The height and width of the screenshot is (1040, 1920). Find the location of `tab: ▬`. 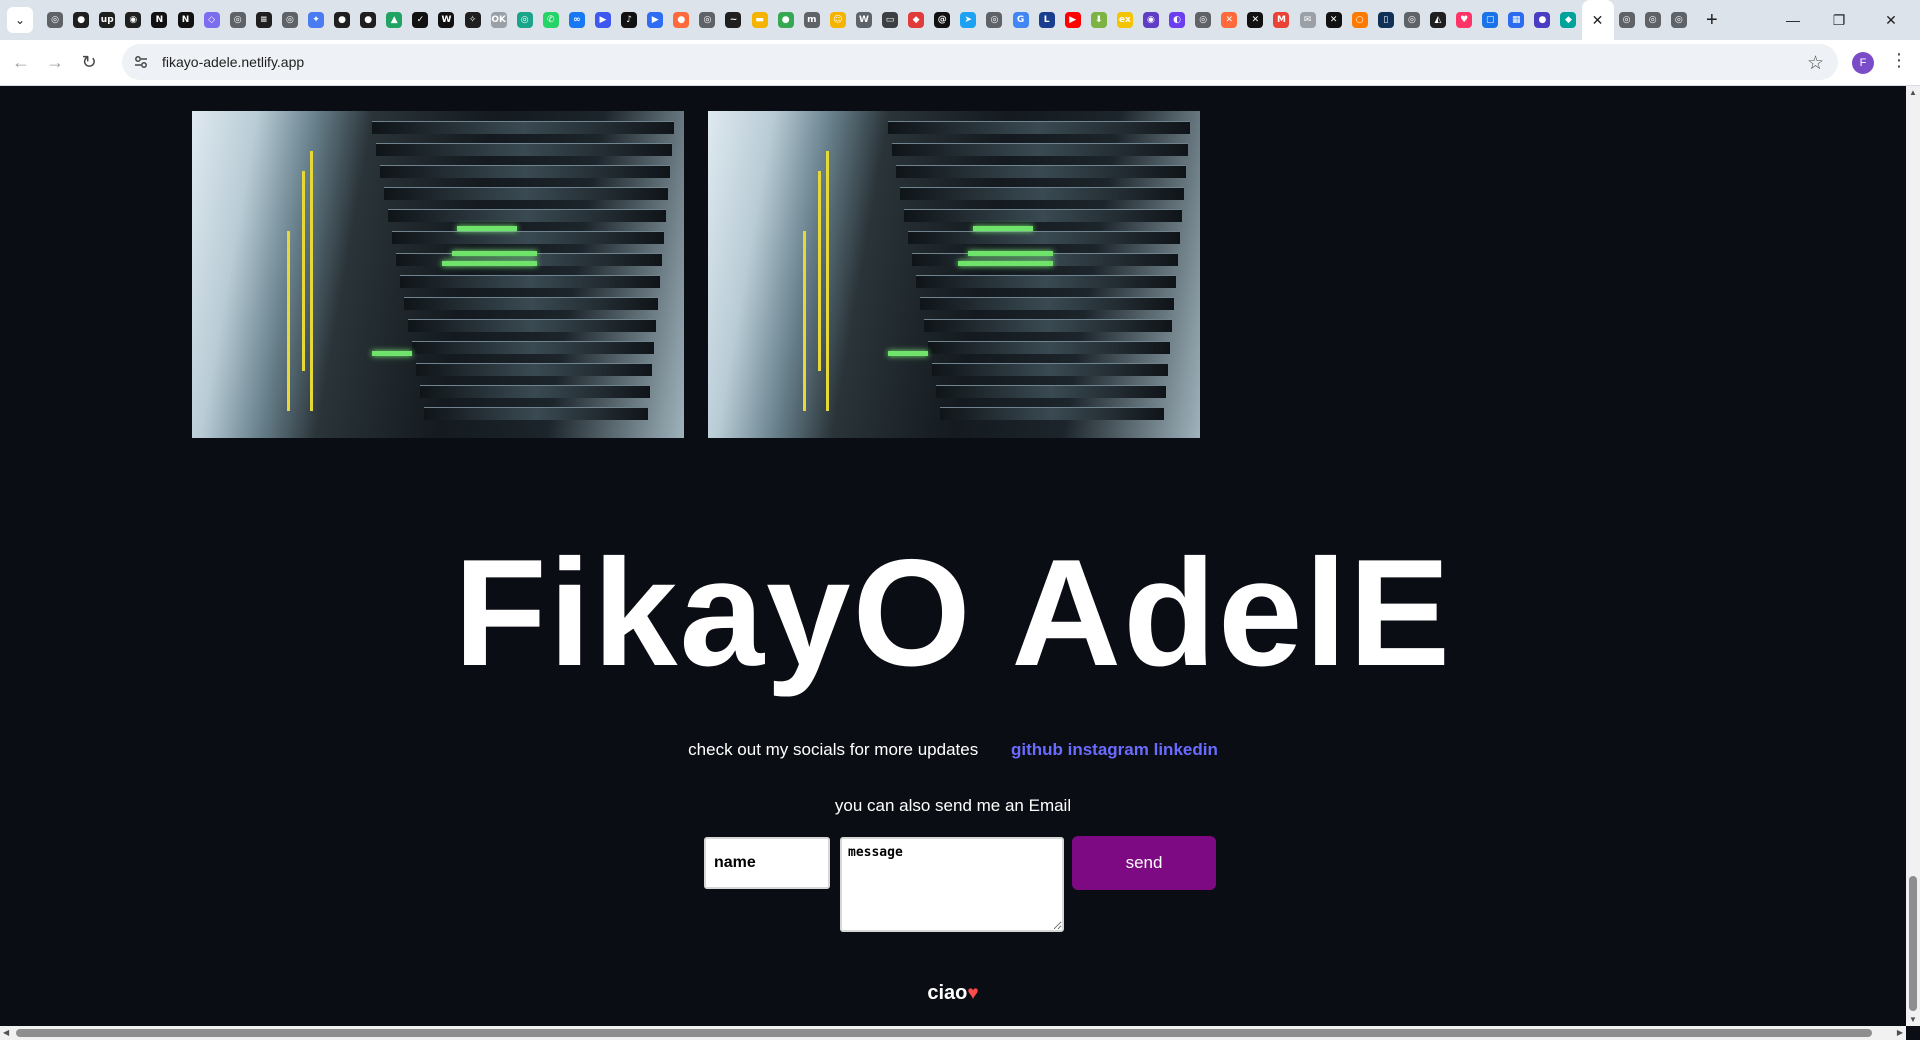

tab: ▬ is located at coordinates (760, 20).